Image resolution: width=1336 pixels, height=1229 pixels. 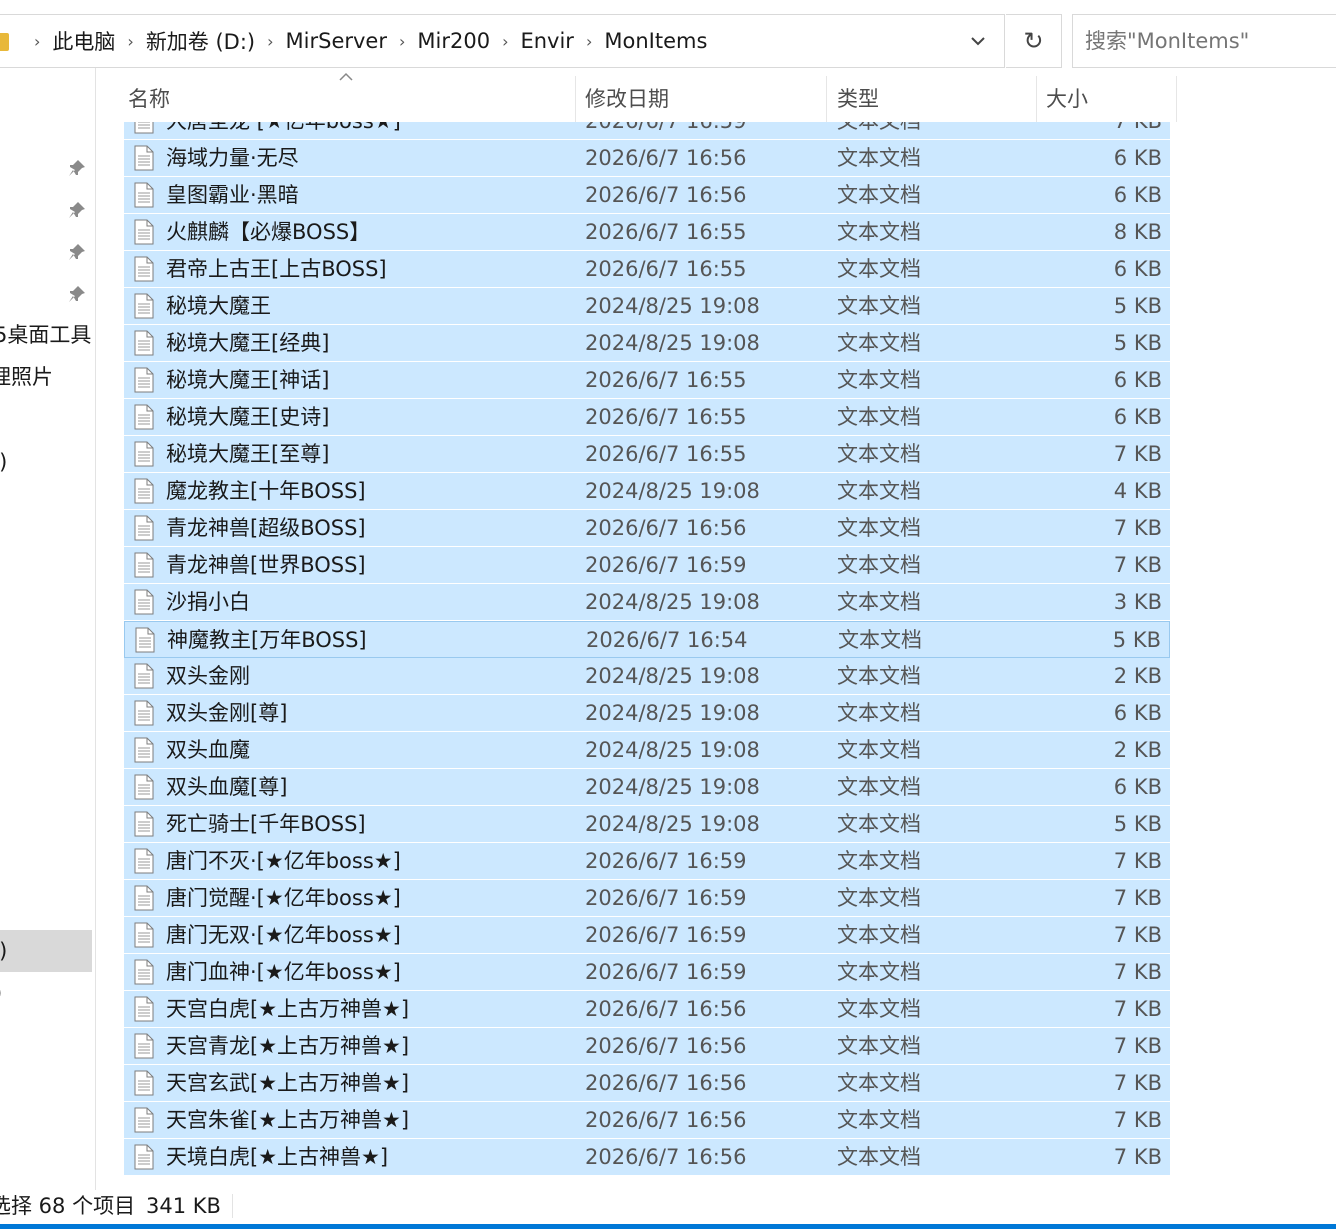 I want to click on nav-item-label: 5桌面工具, so click(x=46, y=335).